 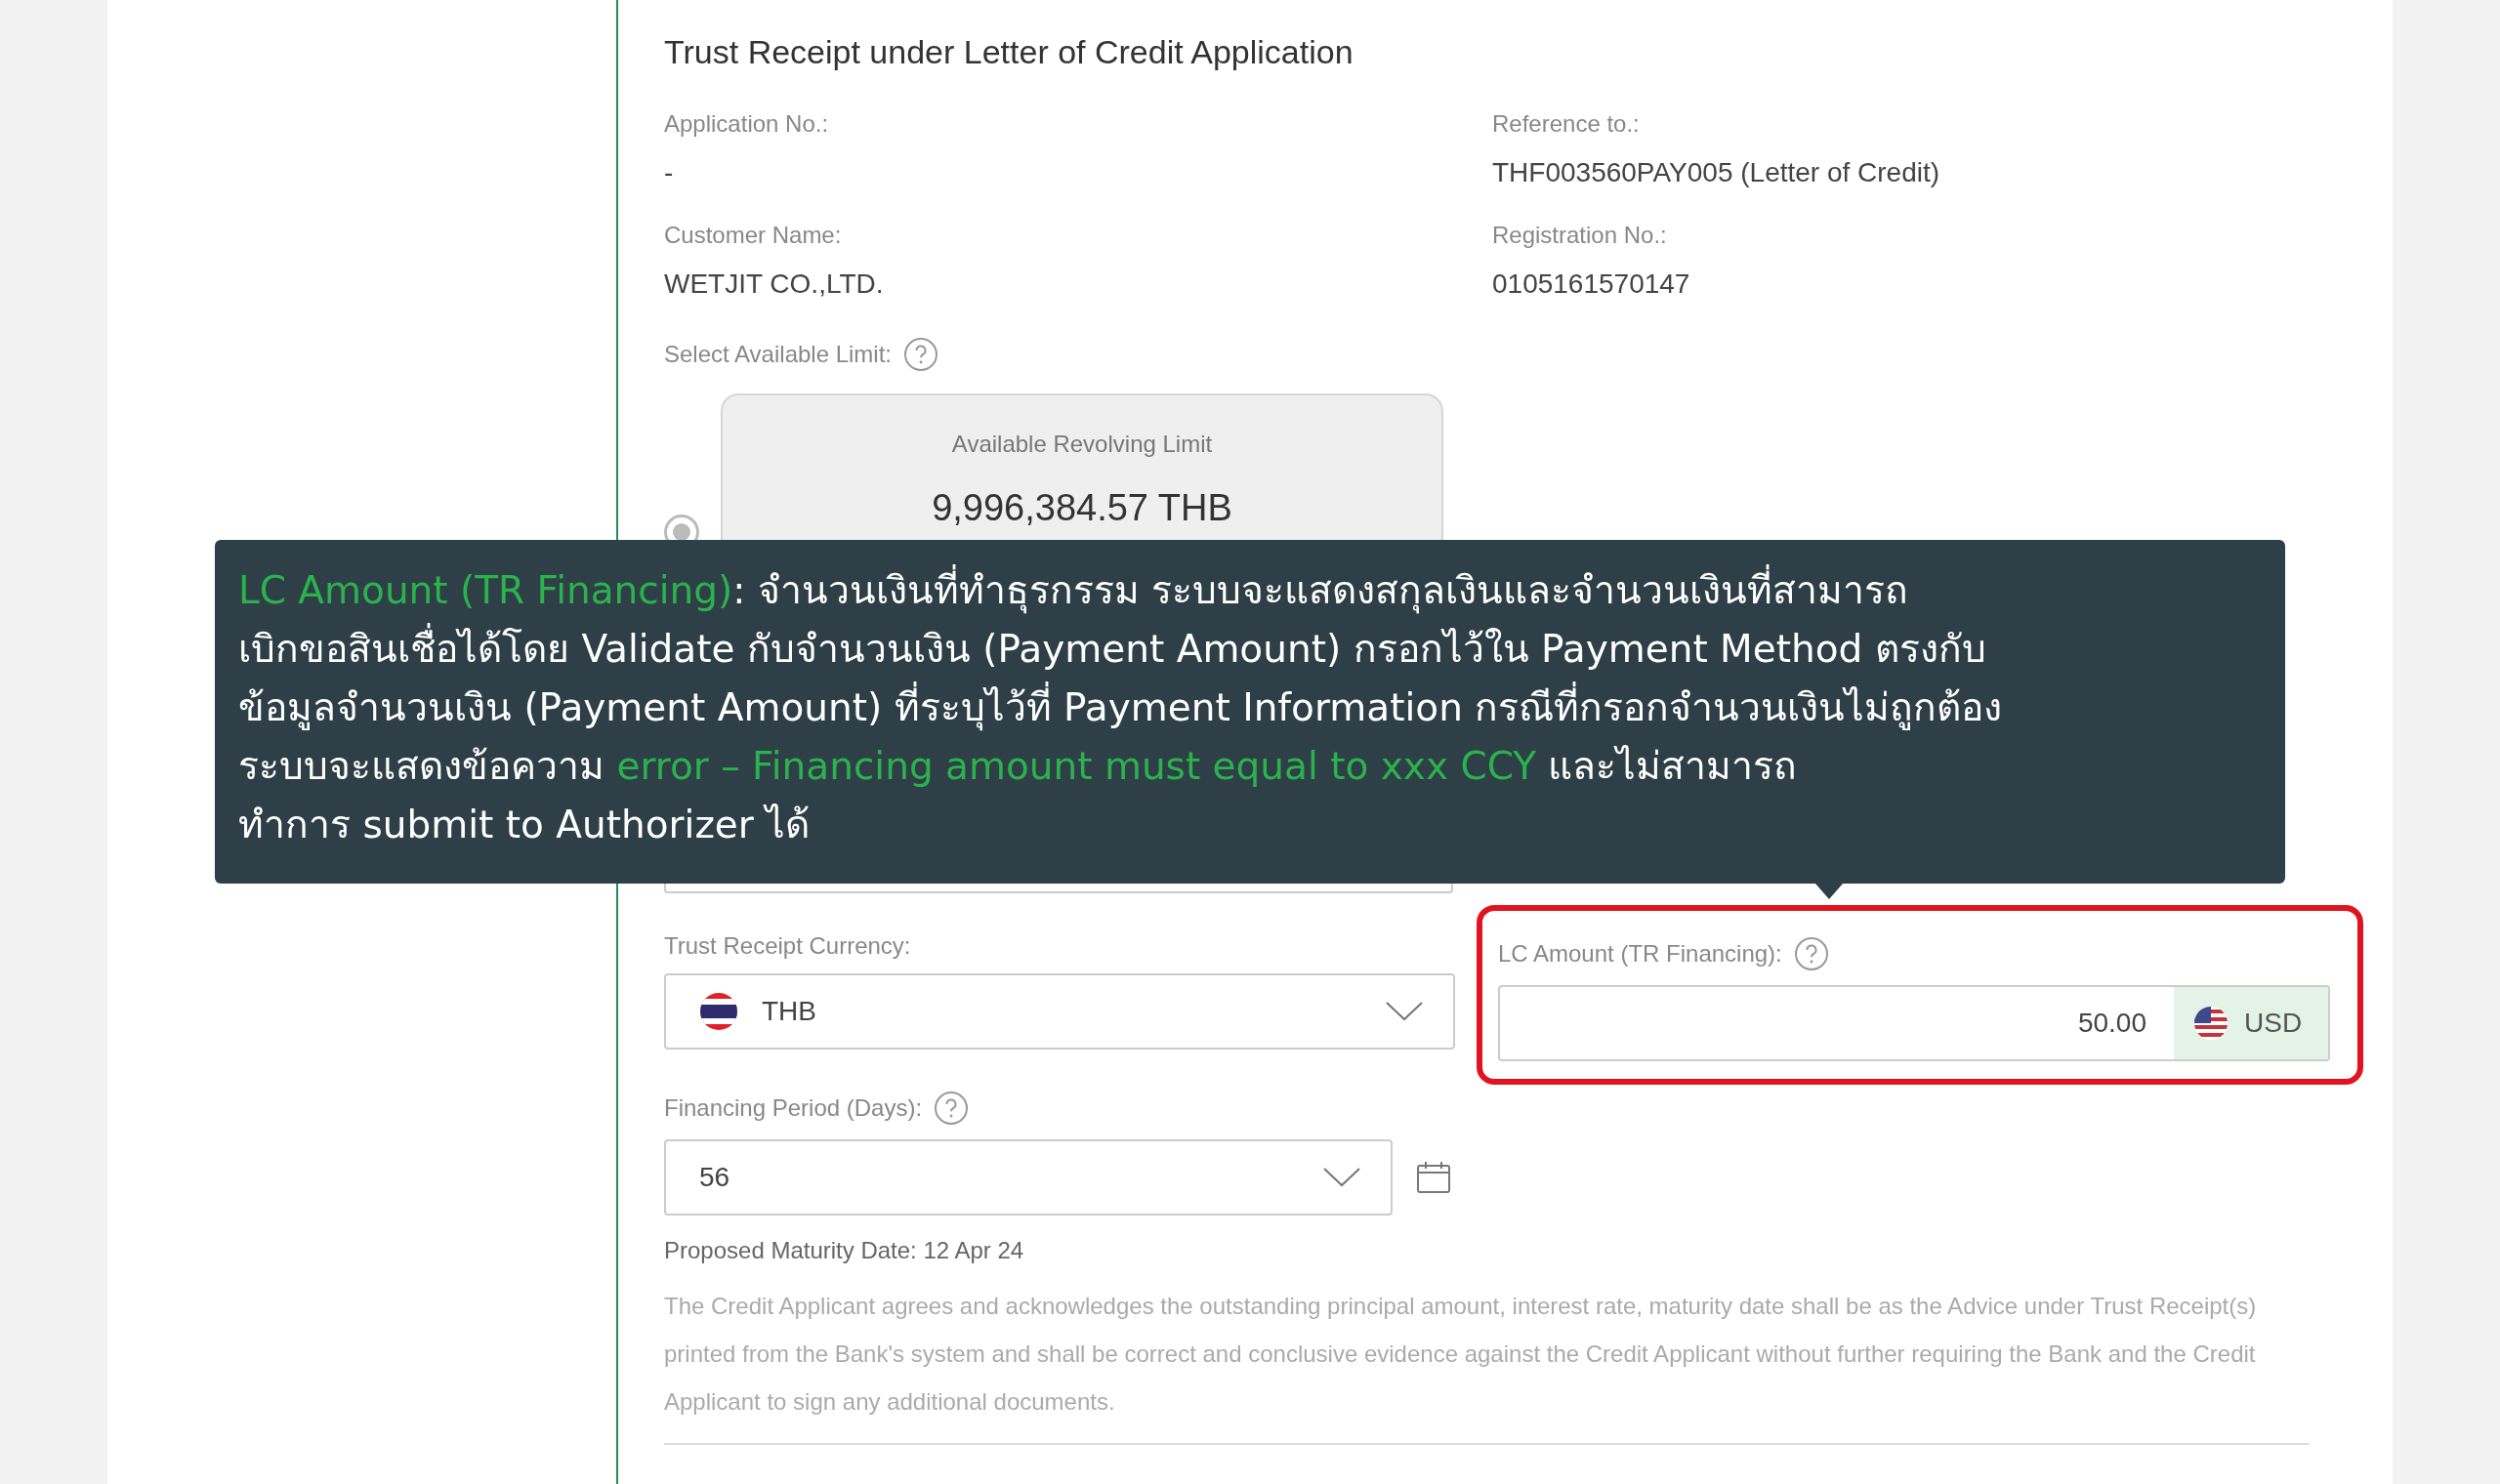 I want to click on field-label: Select Available Limit:, so click(x=778, y=355).